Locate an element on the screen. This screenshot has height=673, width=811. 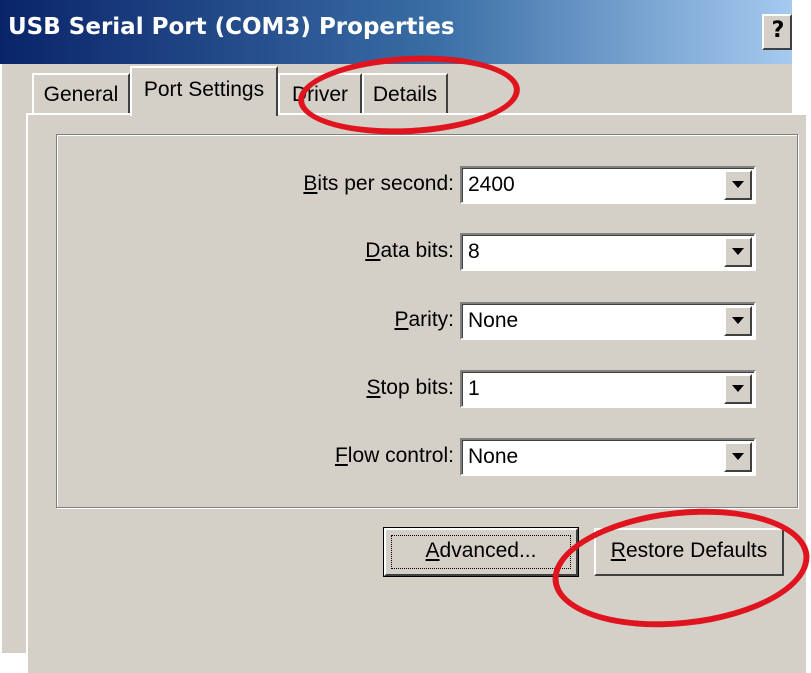
title-bar: USB Serial Port (COM3) Properties ? is located at coordinates (396, 32).